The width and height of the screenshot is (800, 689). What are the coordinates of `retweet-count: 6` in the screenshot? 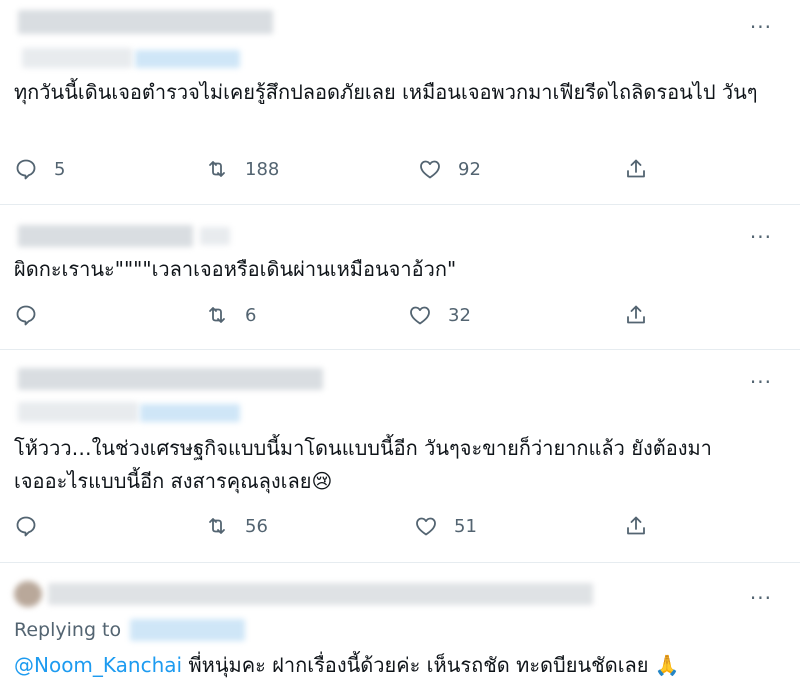 It's located at (251, 315).